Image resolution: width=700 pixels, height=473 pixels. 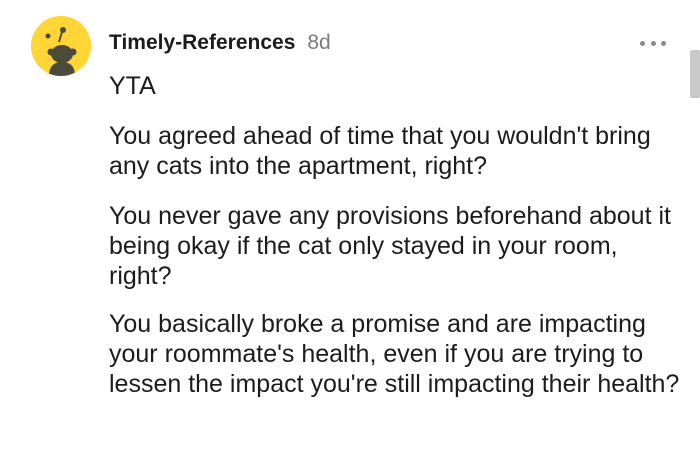 I want to click on comment-header: Timely-References 8d, so click(x=220, y=46).